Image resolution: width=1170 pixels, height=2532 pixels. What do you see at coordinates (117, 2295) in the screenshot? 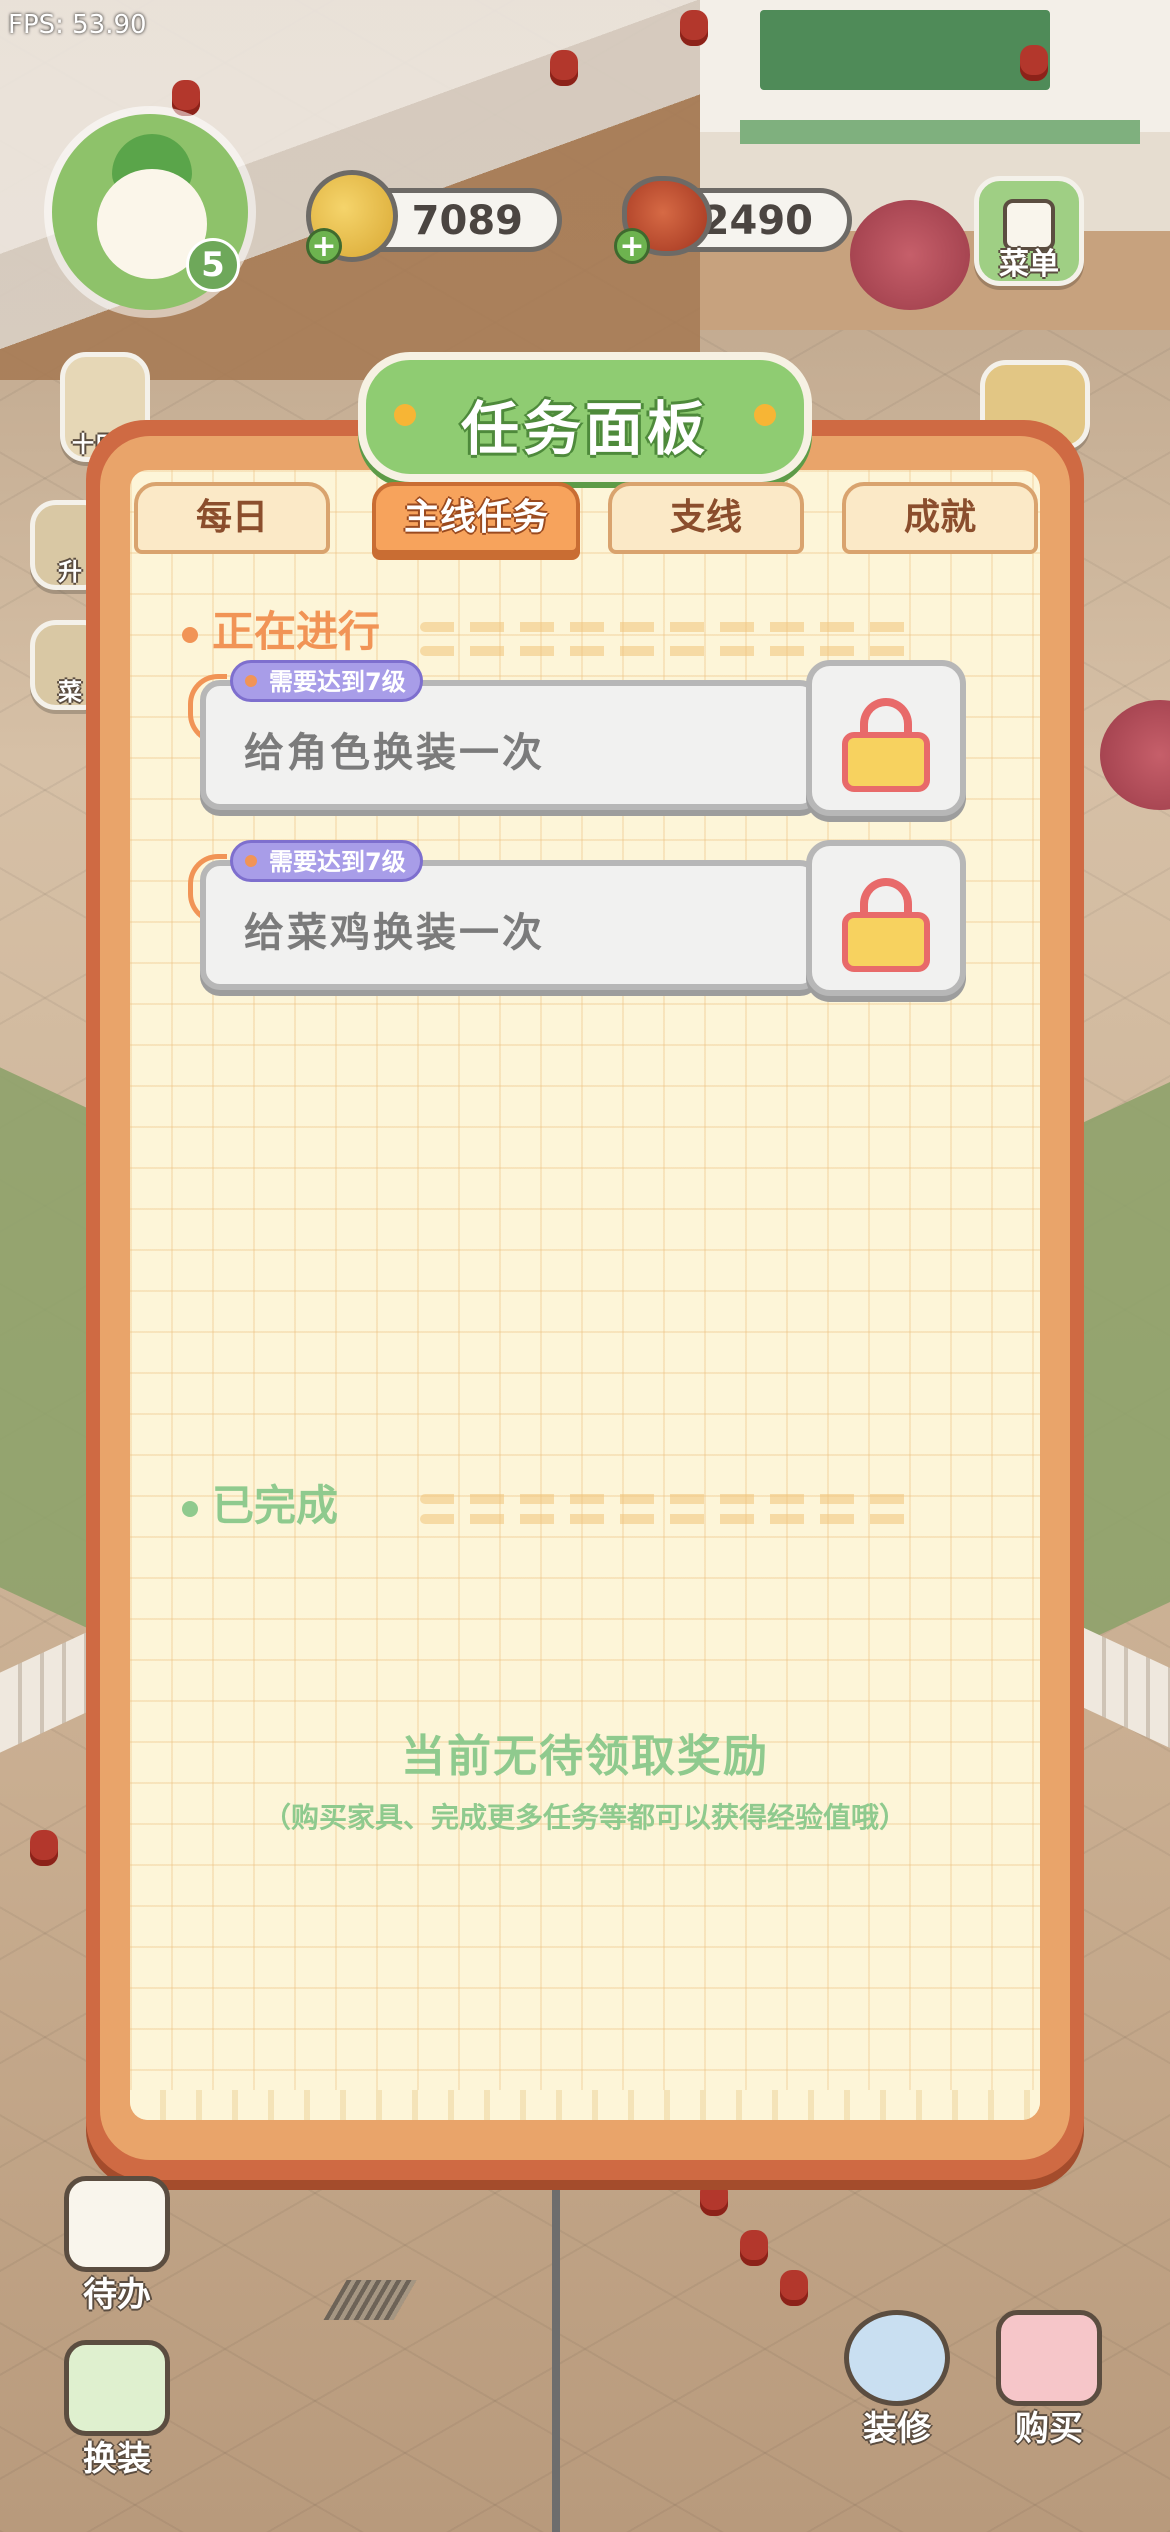
I see `todo-label: 待办` at bounding box center [117, 2295].